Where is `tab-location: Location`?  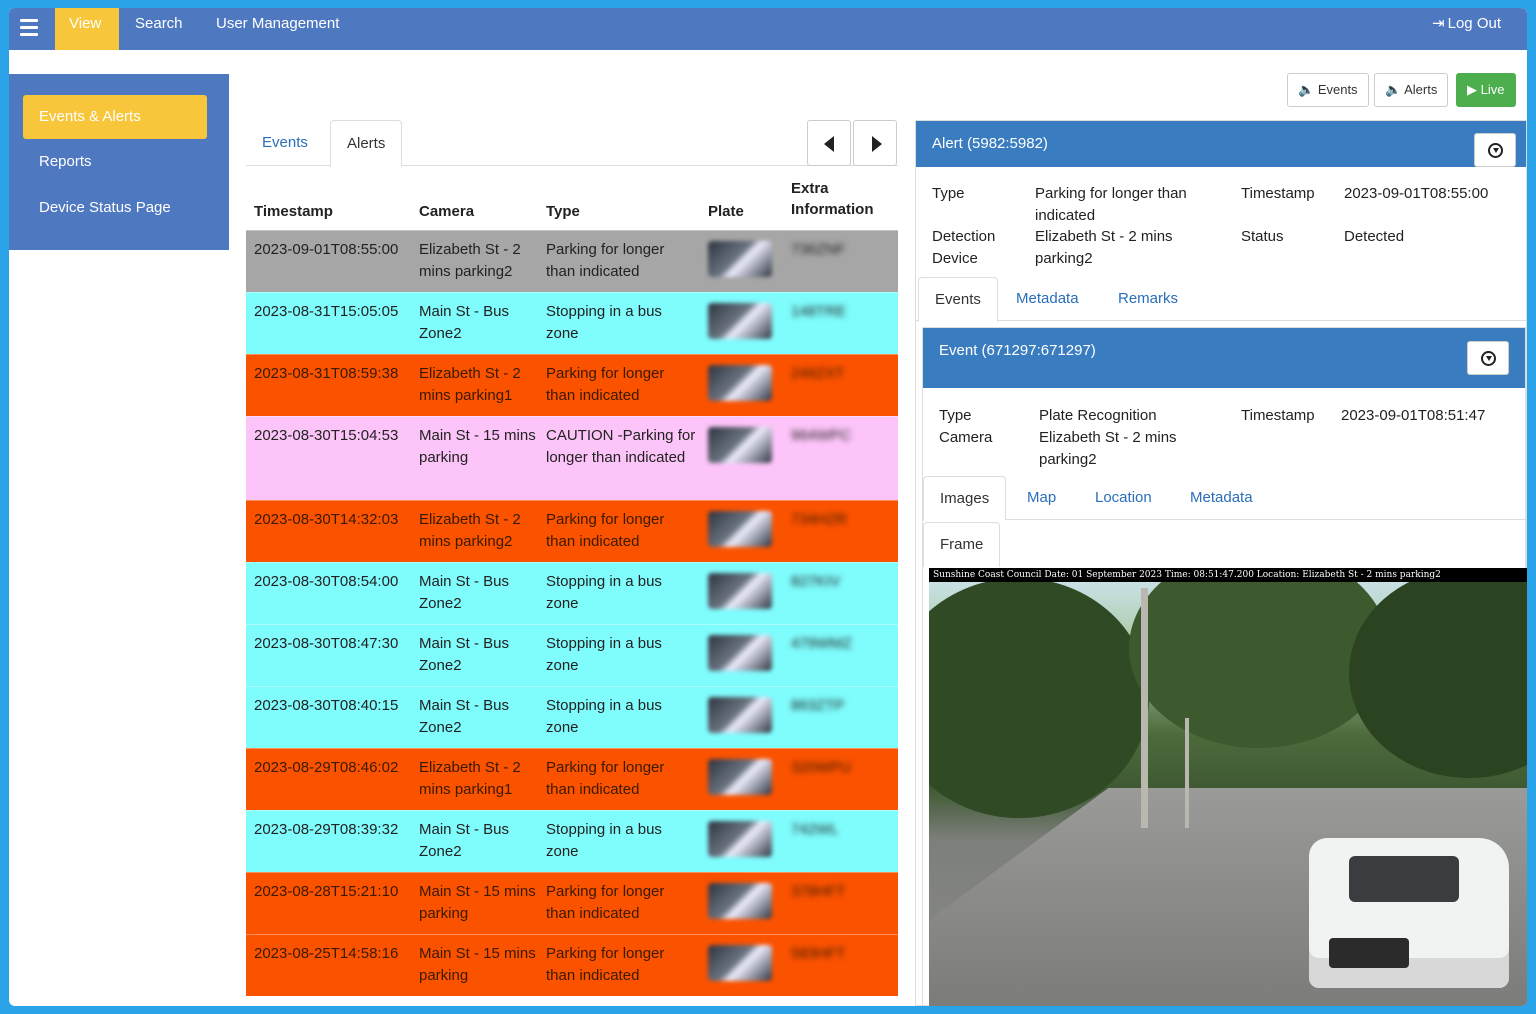
tab-location: Location is located at coordinates (1123, 498).